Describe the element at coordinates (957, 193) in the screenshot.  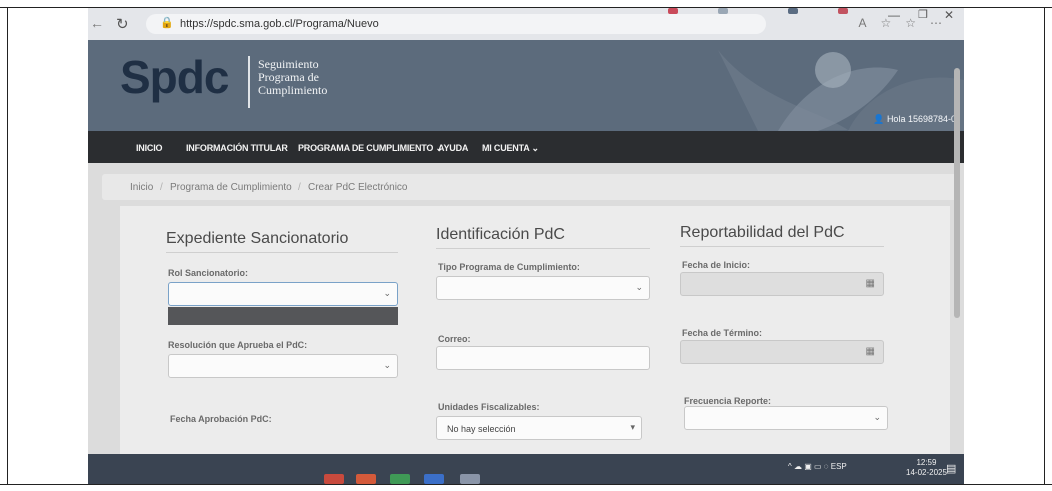
I see `page-scrollbar` at that location.